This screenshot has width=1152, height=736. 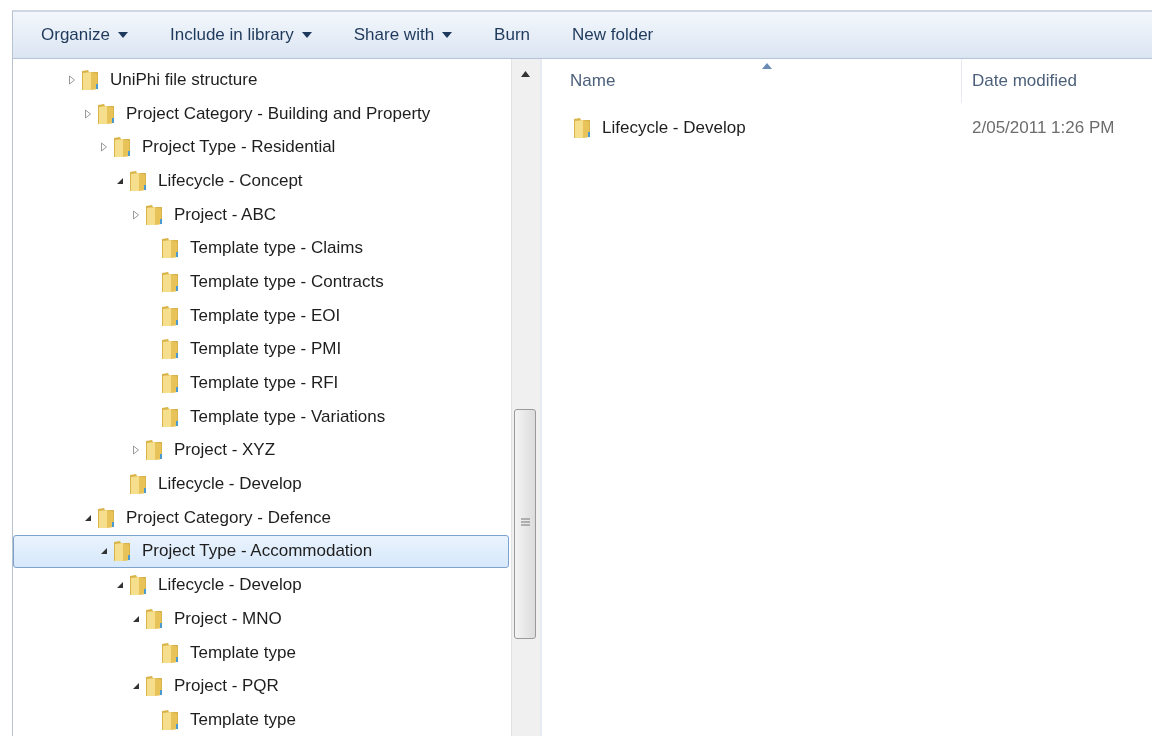 What do you see at coordinates (257, 551) in the screenshot?
I see `folder-label: Project Type - Accommodation` at bounding box center [257, 551].